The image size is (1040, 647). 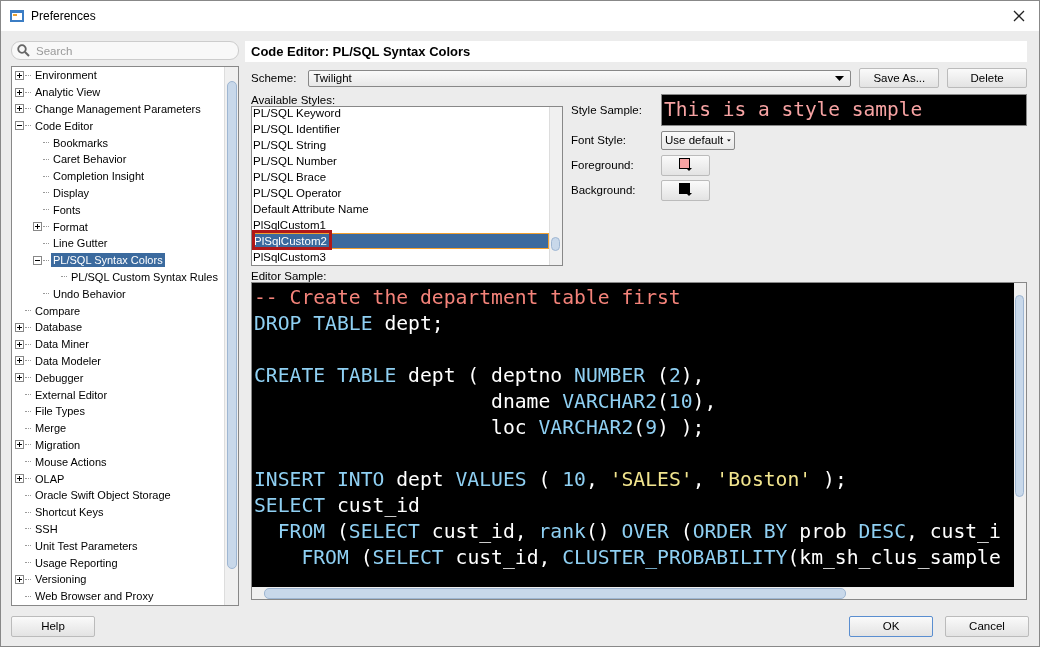 I want to click on style-item: PL/SQL Brace, so click(x=400, y=177).